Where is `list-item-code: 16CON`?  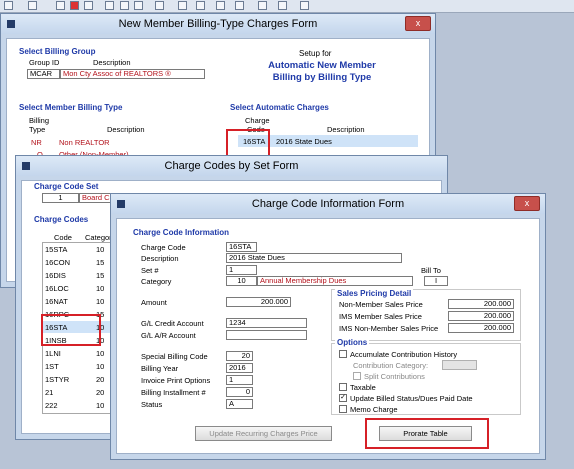 list-item-code: 16CON is located at coordinates (57, 262).